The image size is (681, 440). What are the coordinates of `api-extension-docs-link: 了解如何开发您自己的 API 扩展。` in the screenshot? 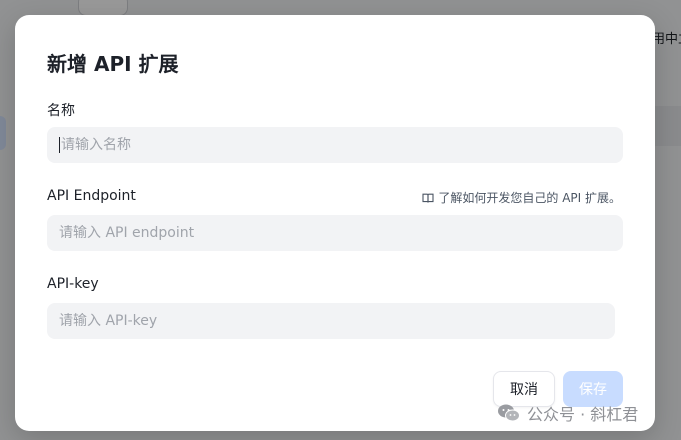 It's located at (521, 197).